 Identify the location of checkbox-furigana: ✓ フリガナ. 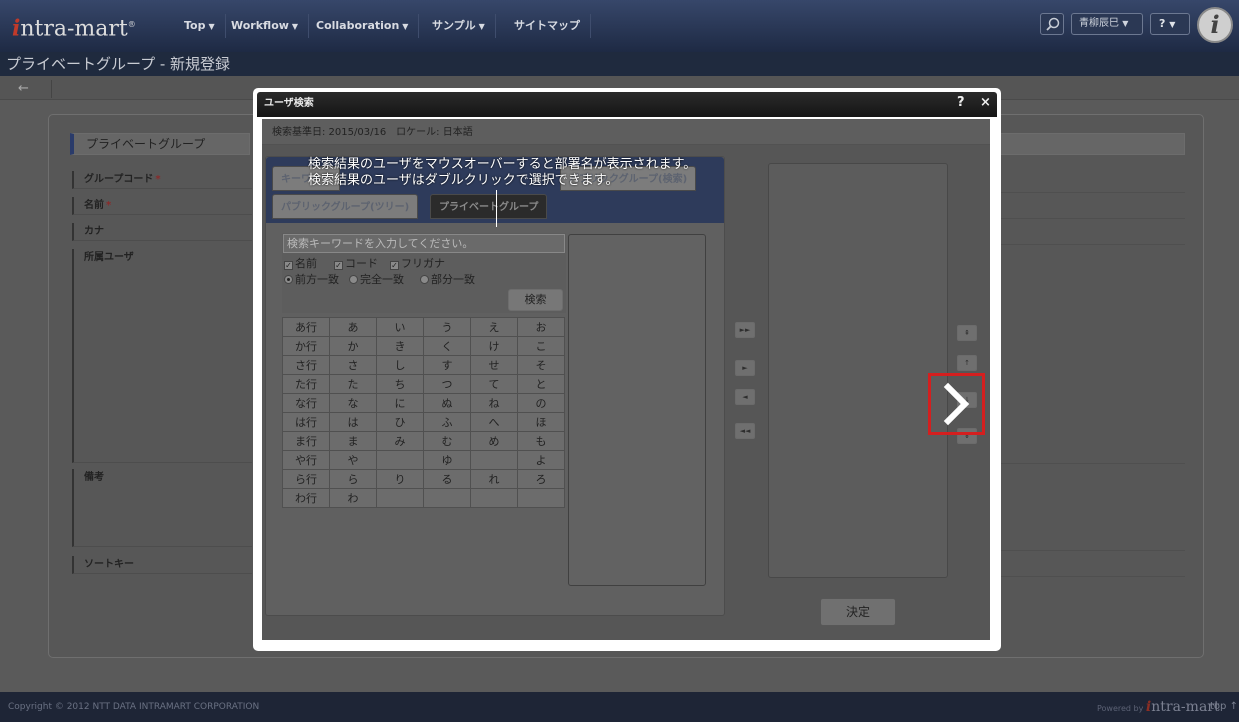
(417, 263).